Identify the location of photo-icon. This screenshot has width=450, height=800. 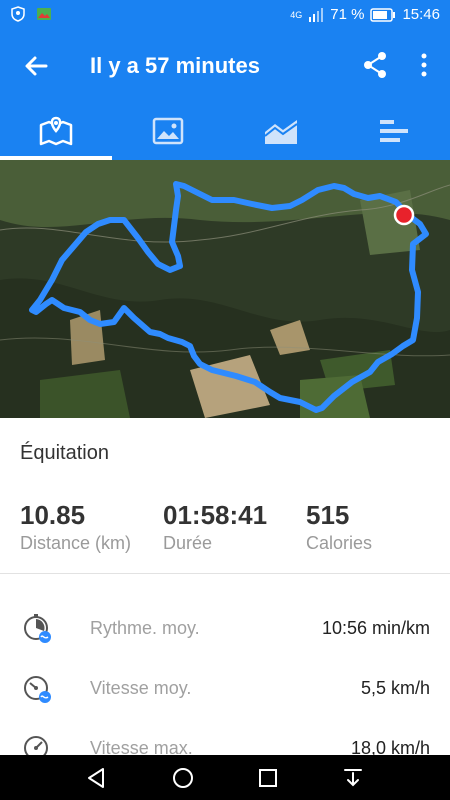
(168, 131).